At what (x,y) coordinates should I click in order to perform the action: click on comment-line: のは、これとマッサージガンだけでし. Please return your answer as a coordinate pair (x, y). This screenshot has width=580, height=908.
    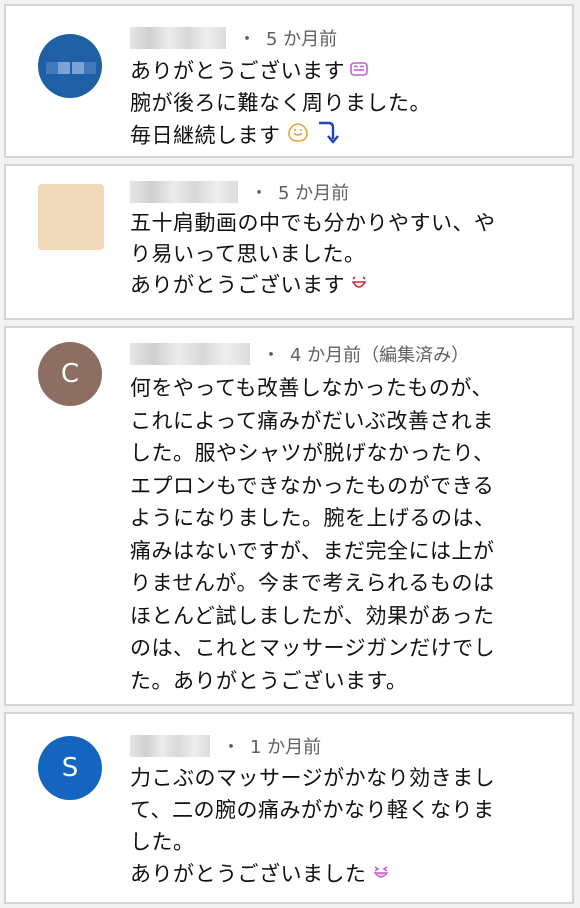
    Looking at the image, I should click on (313, 648).